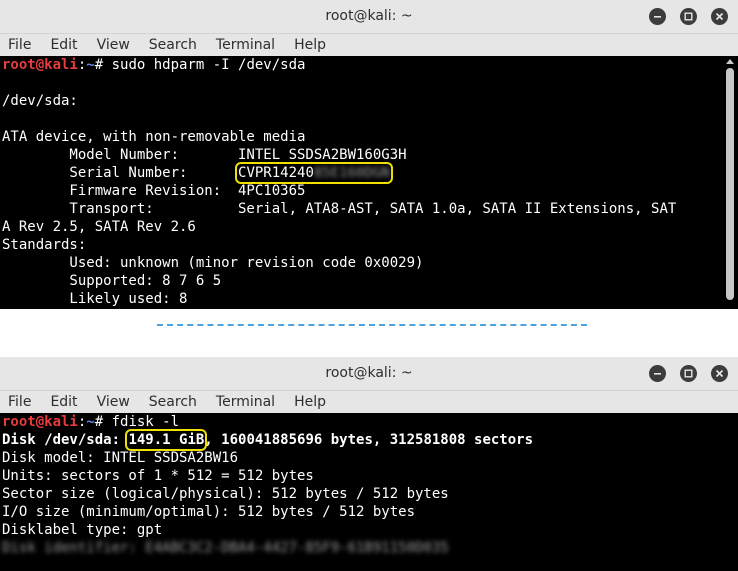  I want to click on command-text: sudo hdparm -I /dev/sda, so click(208, 65).